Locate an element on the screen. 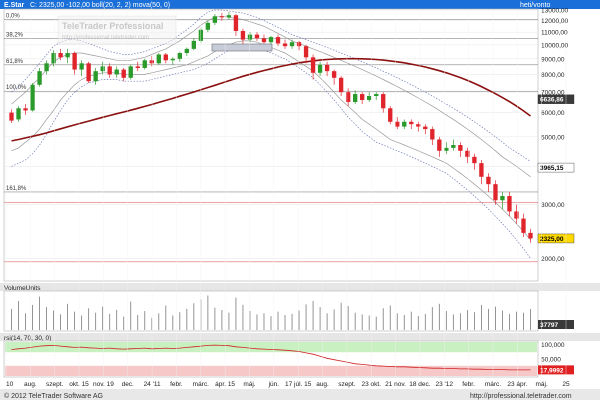 This screenshot has height=400, width=600. x-tick-label: okt. 15 is located at coordinates (79, 384).